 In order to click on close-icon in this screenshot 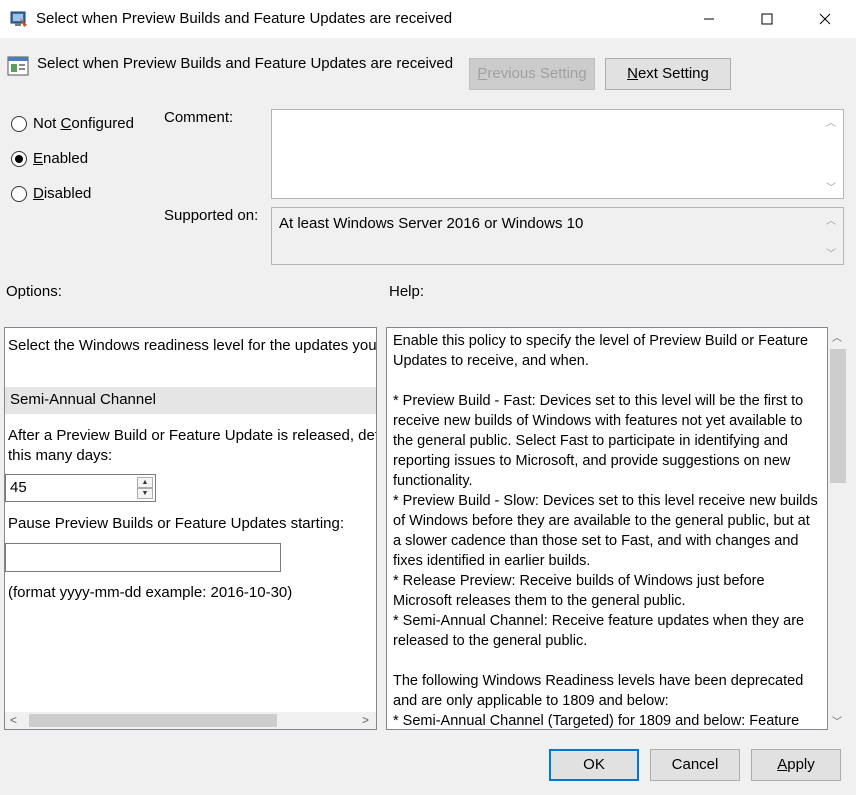, I will do `click(825, 19)`.